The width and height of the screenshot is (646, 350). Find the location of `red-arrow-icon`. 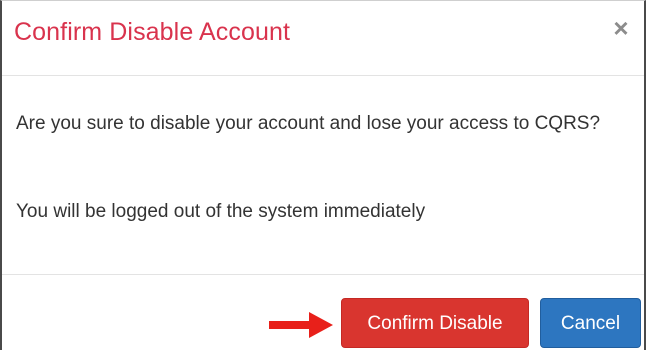

red-arrow-icon is located at coordinates (301, 325).